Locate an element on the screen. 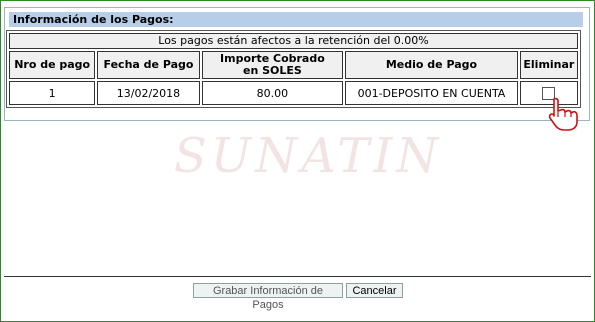 This screenshot has width=595, height=322. header-nro-pago: Nro de pago is located at coordinates (52, 65).